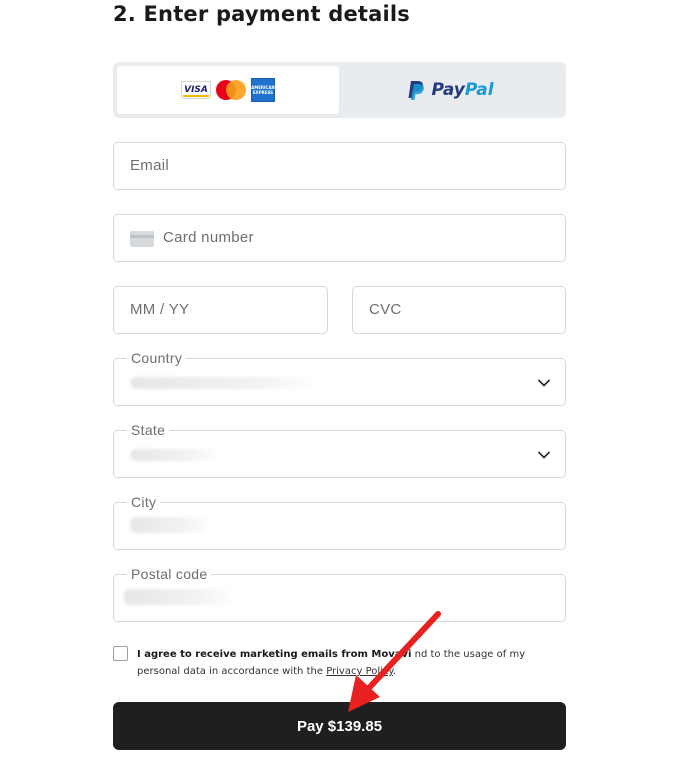 This screenshot has height=757, width=674. Describe the element at coordinates (148, 430) in the screenshot. I see `state-label: State` at that location.